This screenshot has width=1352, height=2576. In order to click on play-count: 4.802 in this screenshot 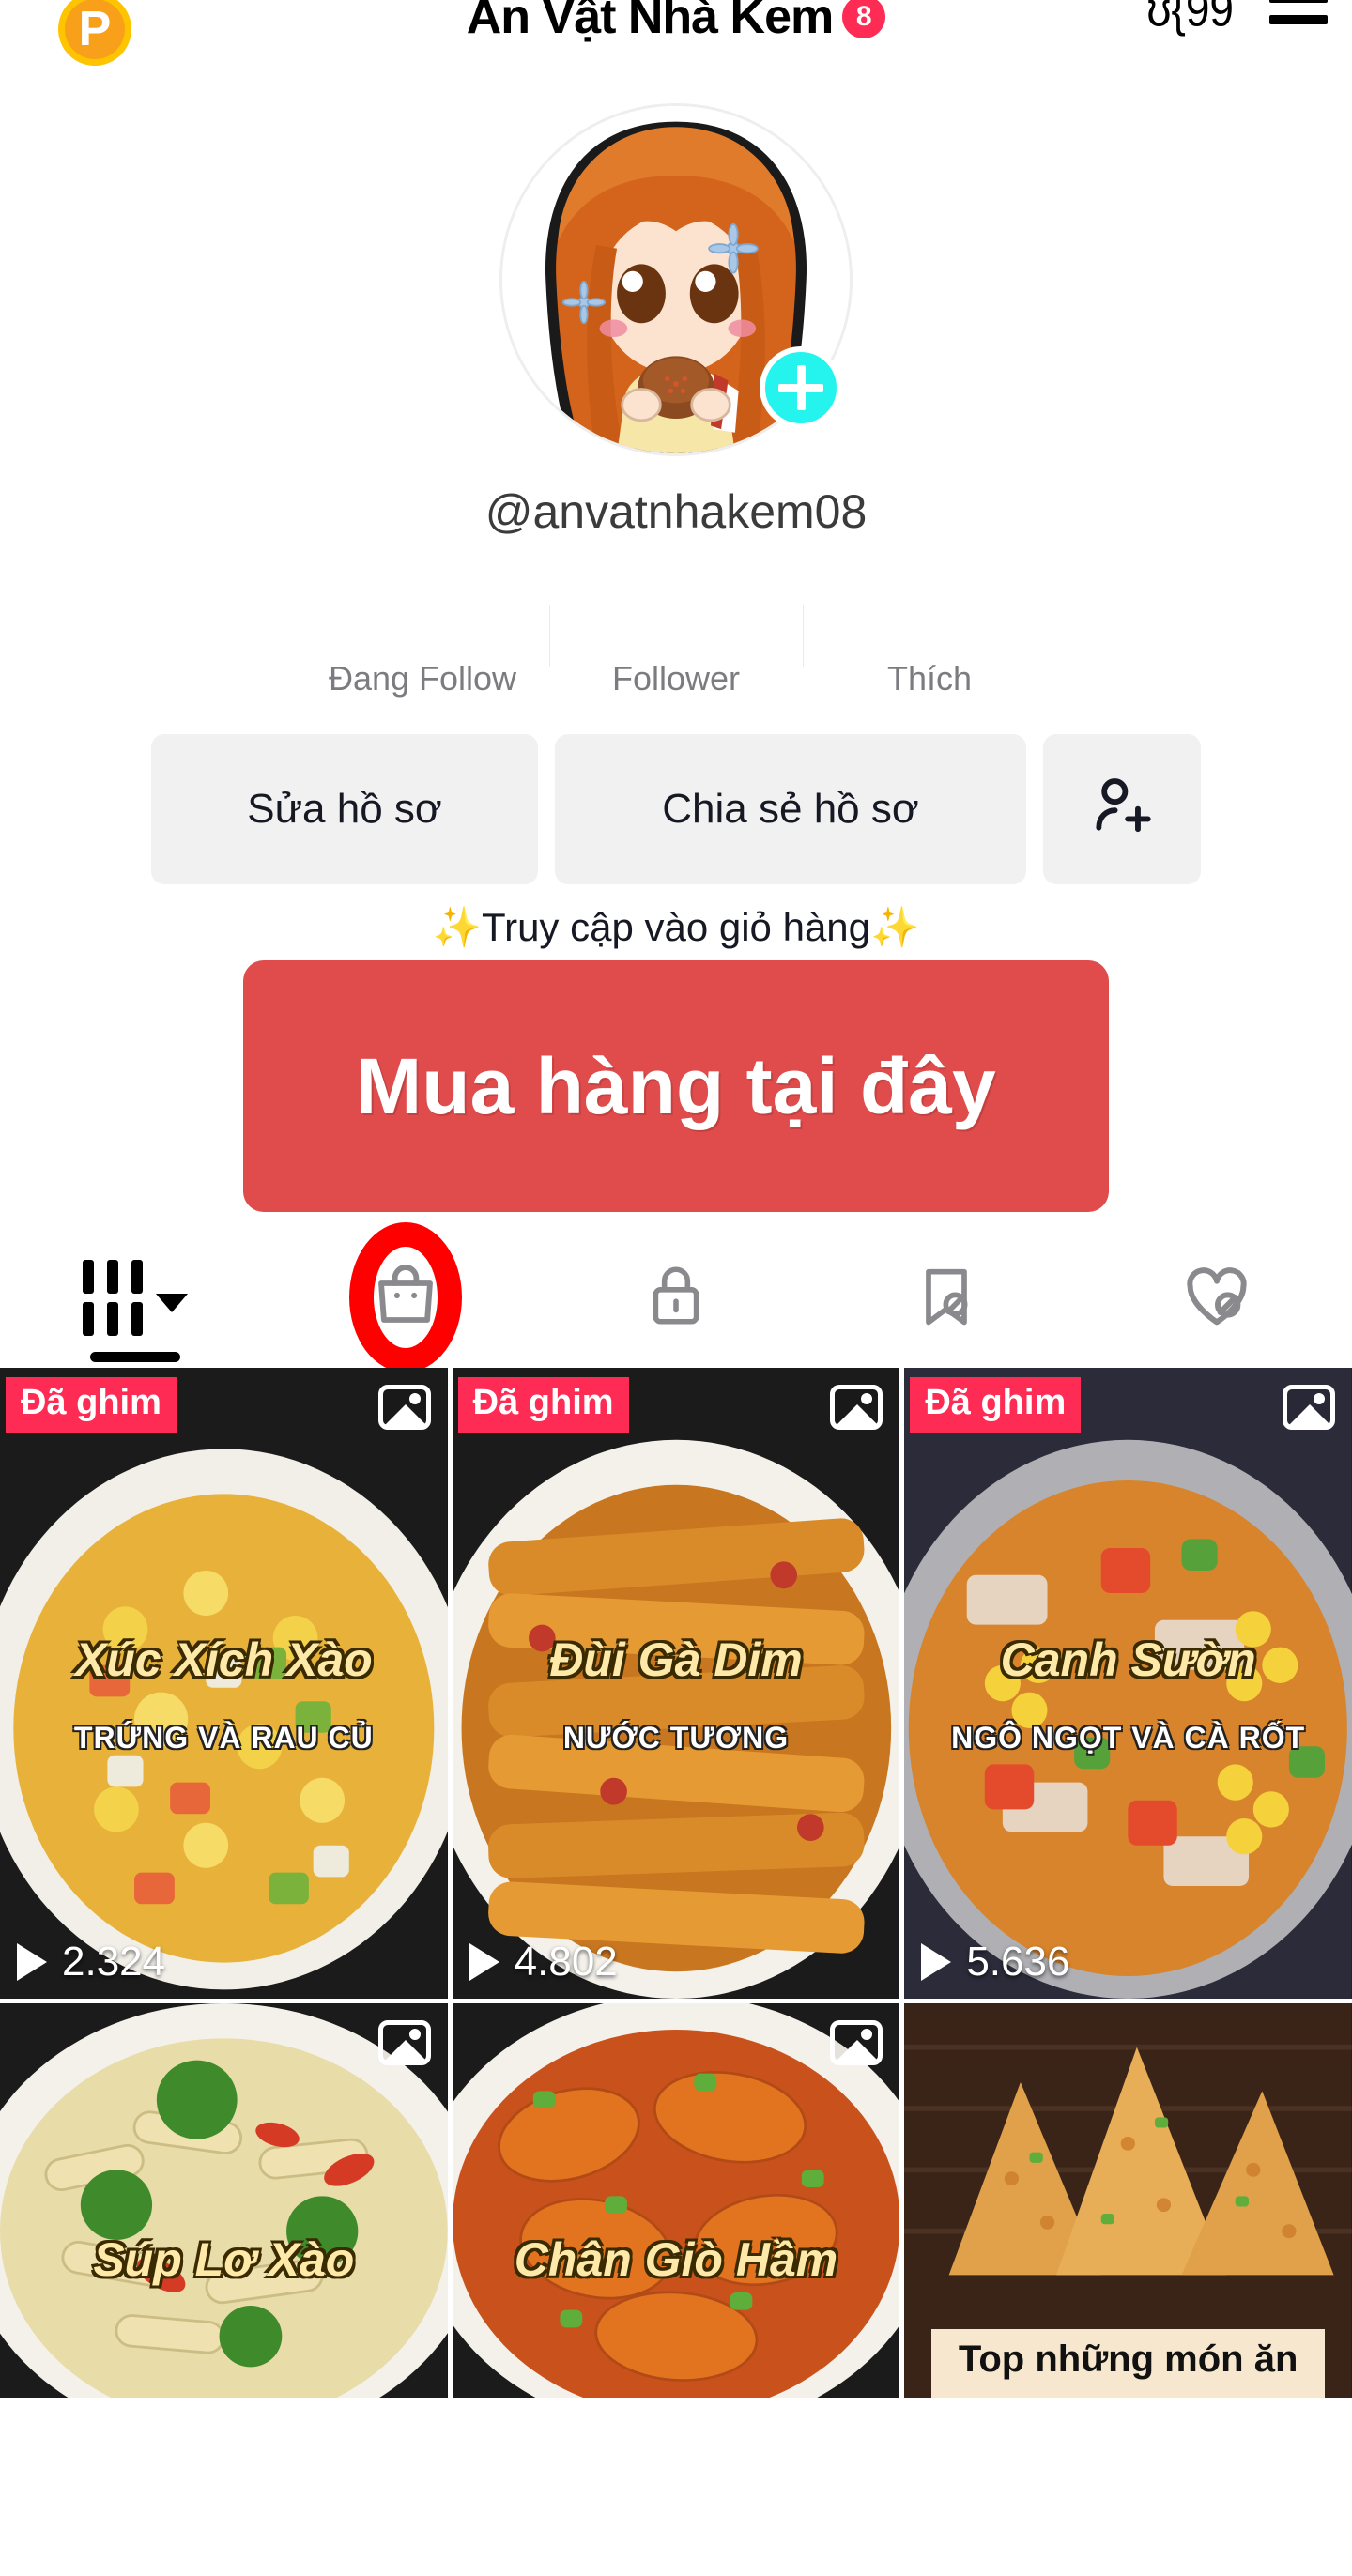, I will do `click(544, 1963)`.